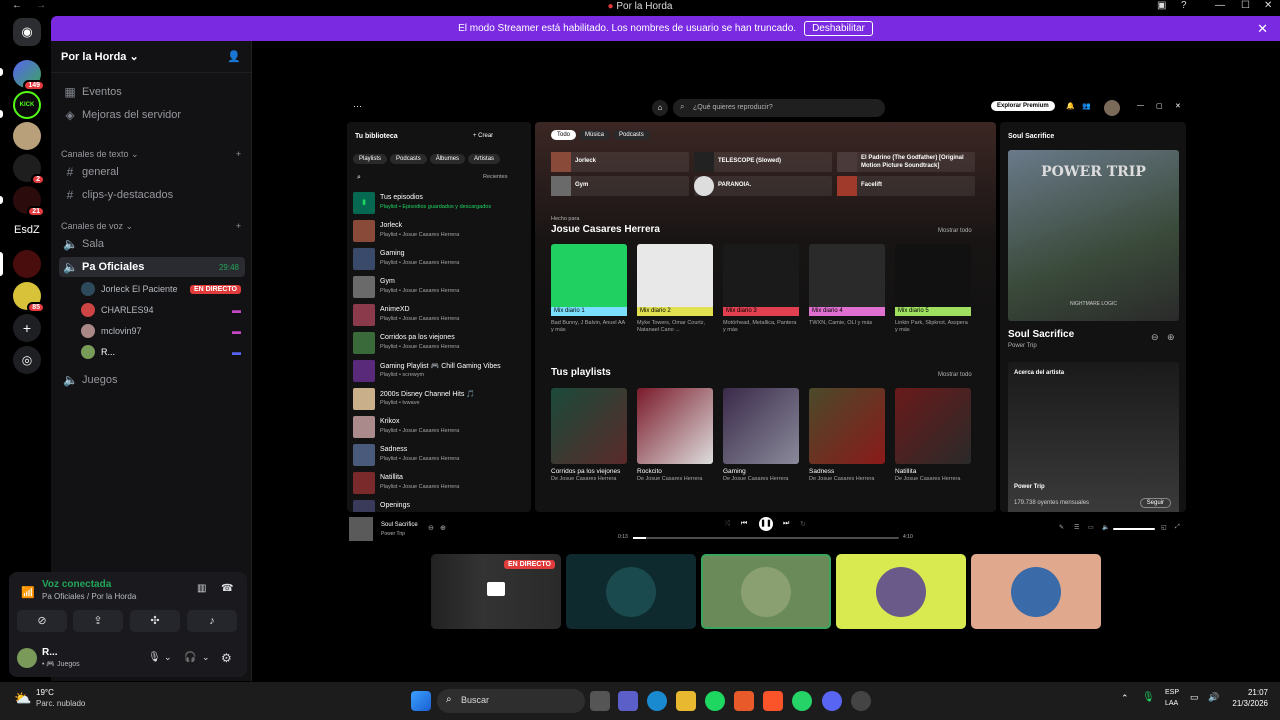  What do you see at coordinates (152, 267) in the screenshot?
I see `voice-channel-pa-oficiales: 🔈 Pa Oficiales 29:48` at bounding box center [152, 267].